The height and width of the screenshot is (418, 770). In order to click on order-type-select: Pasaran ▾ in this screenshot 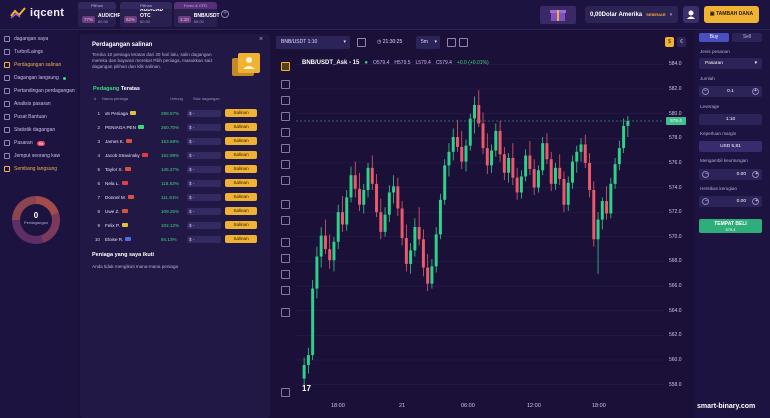, I will do `click(730, 63)`.